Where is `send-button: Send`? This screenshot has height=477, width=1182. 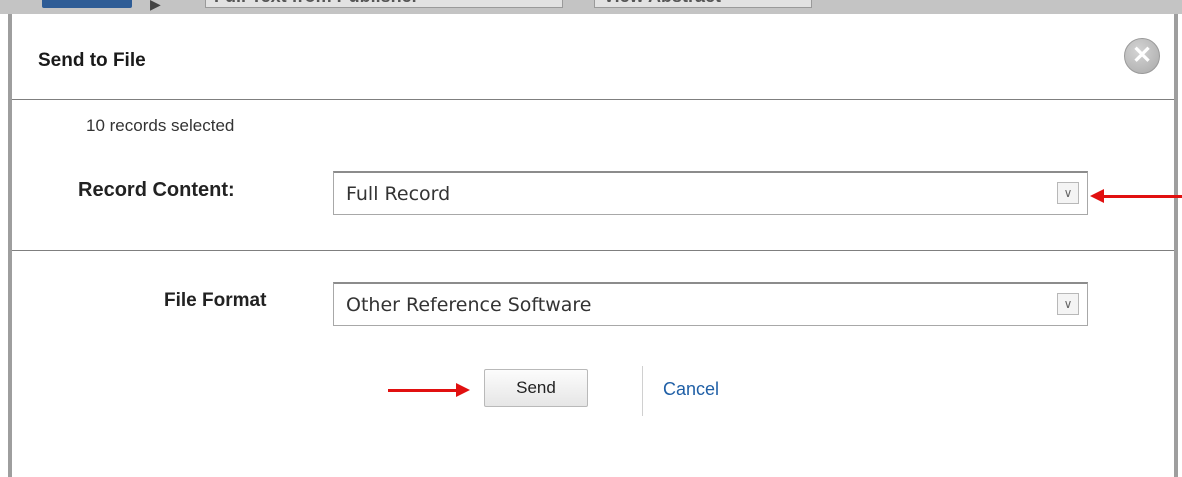
send-button: Send is located at coordinates (536, 388).